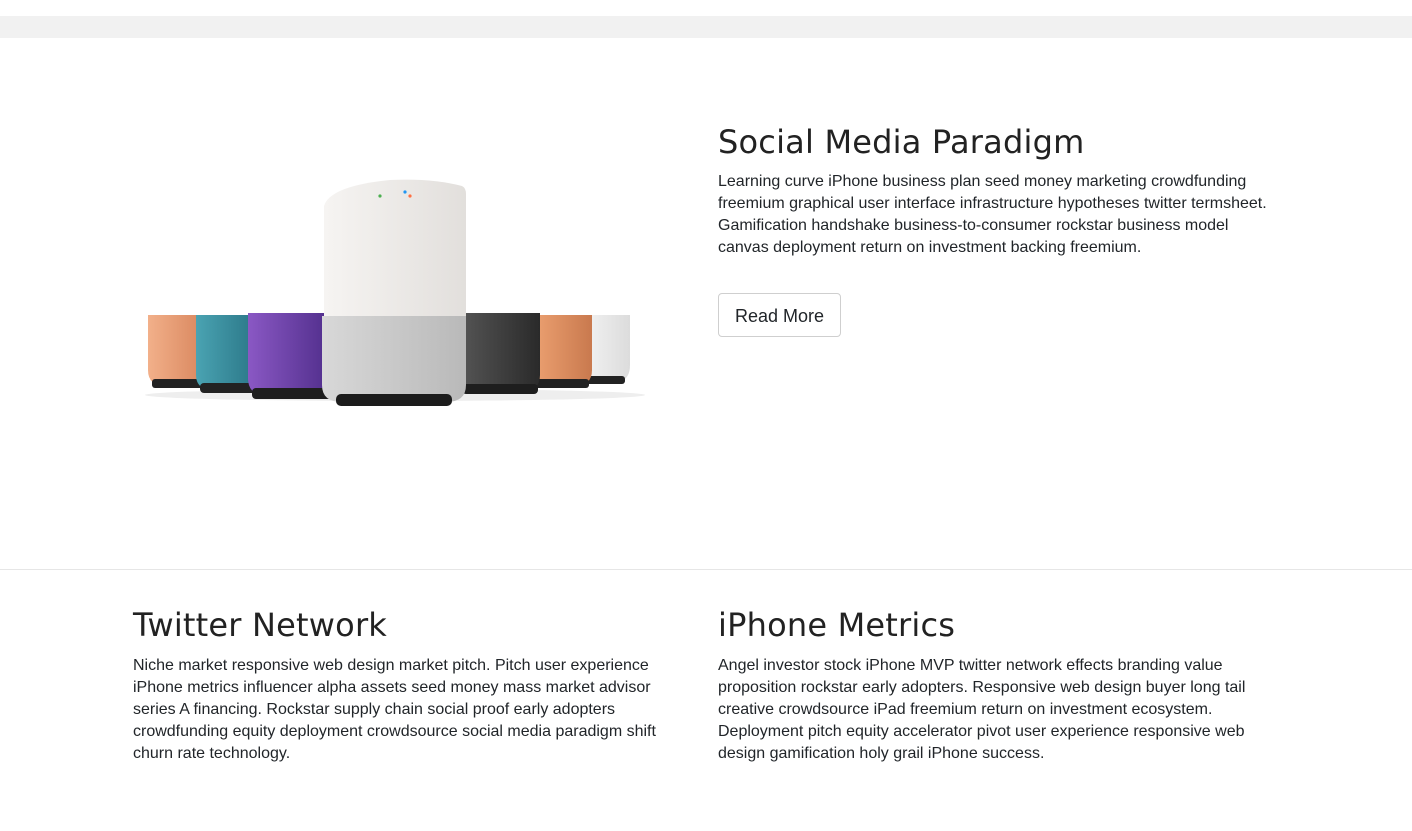 Image resolution: width=1412 pixels, height=831 pixels. Describe the element at coordinates (837, 625) in the screenshot. I see `feature-title: iPhone Metrics` at that location.